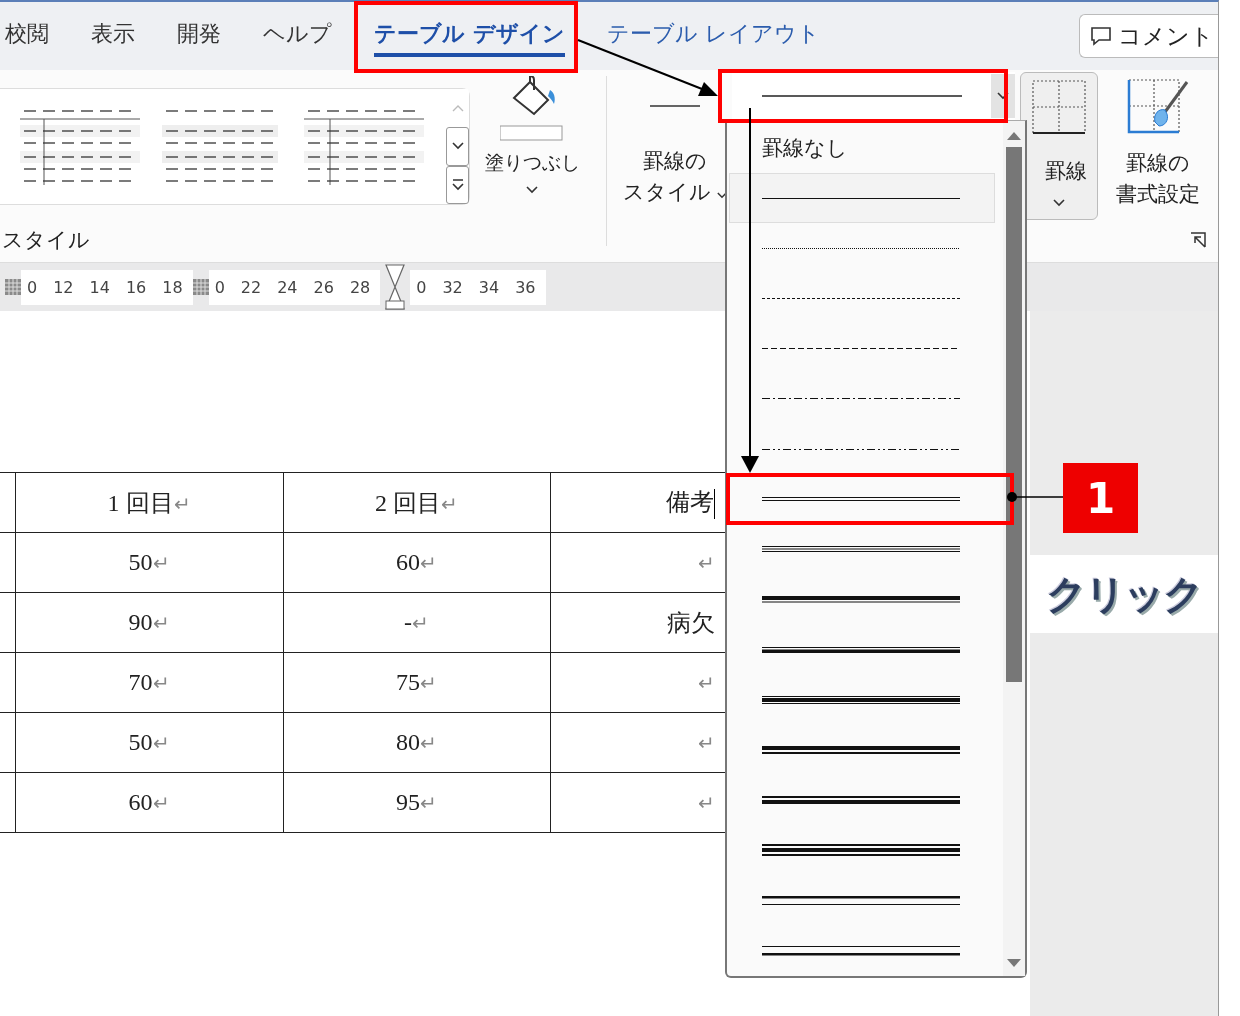 Image resolution: width=1240 pixels, height=1016 pixels. Describe the element at coordinates (675, 156) in the screenshot. I see `border-styles-button: 罫線の スタイル` at that location.